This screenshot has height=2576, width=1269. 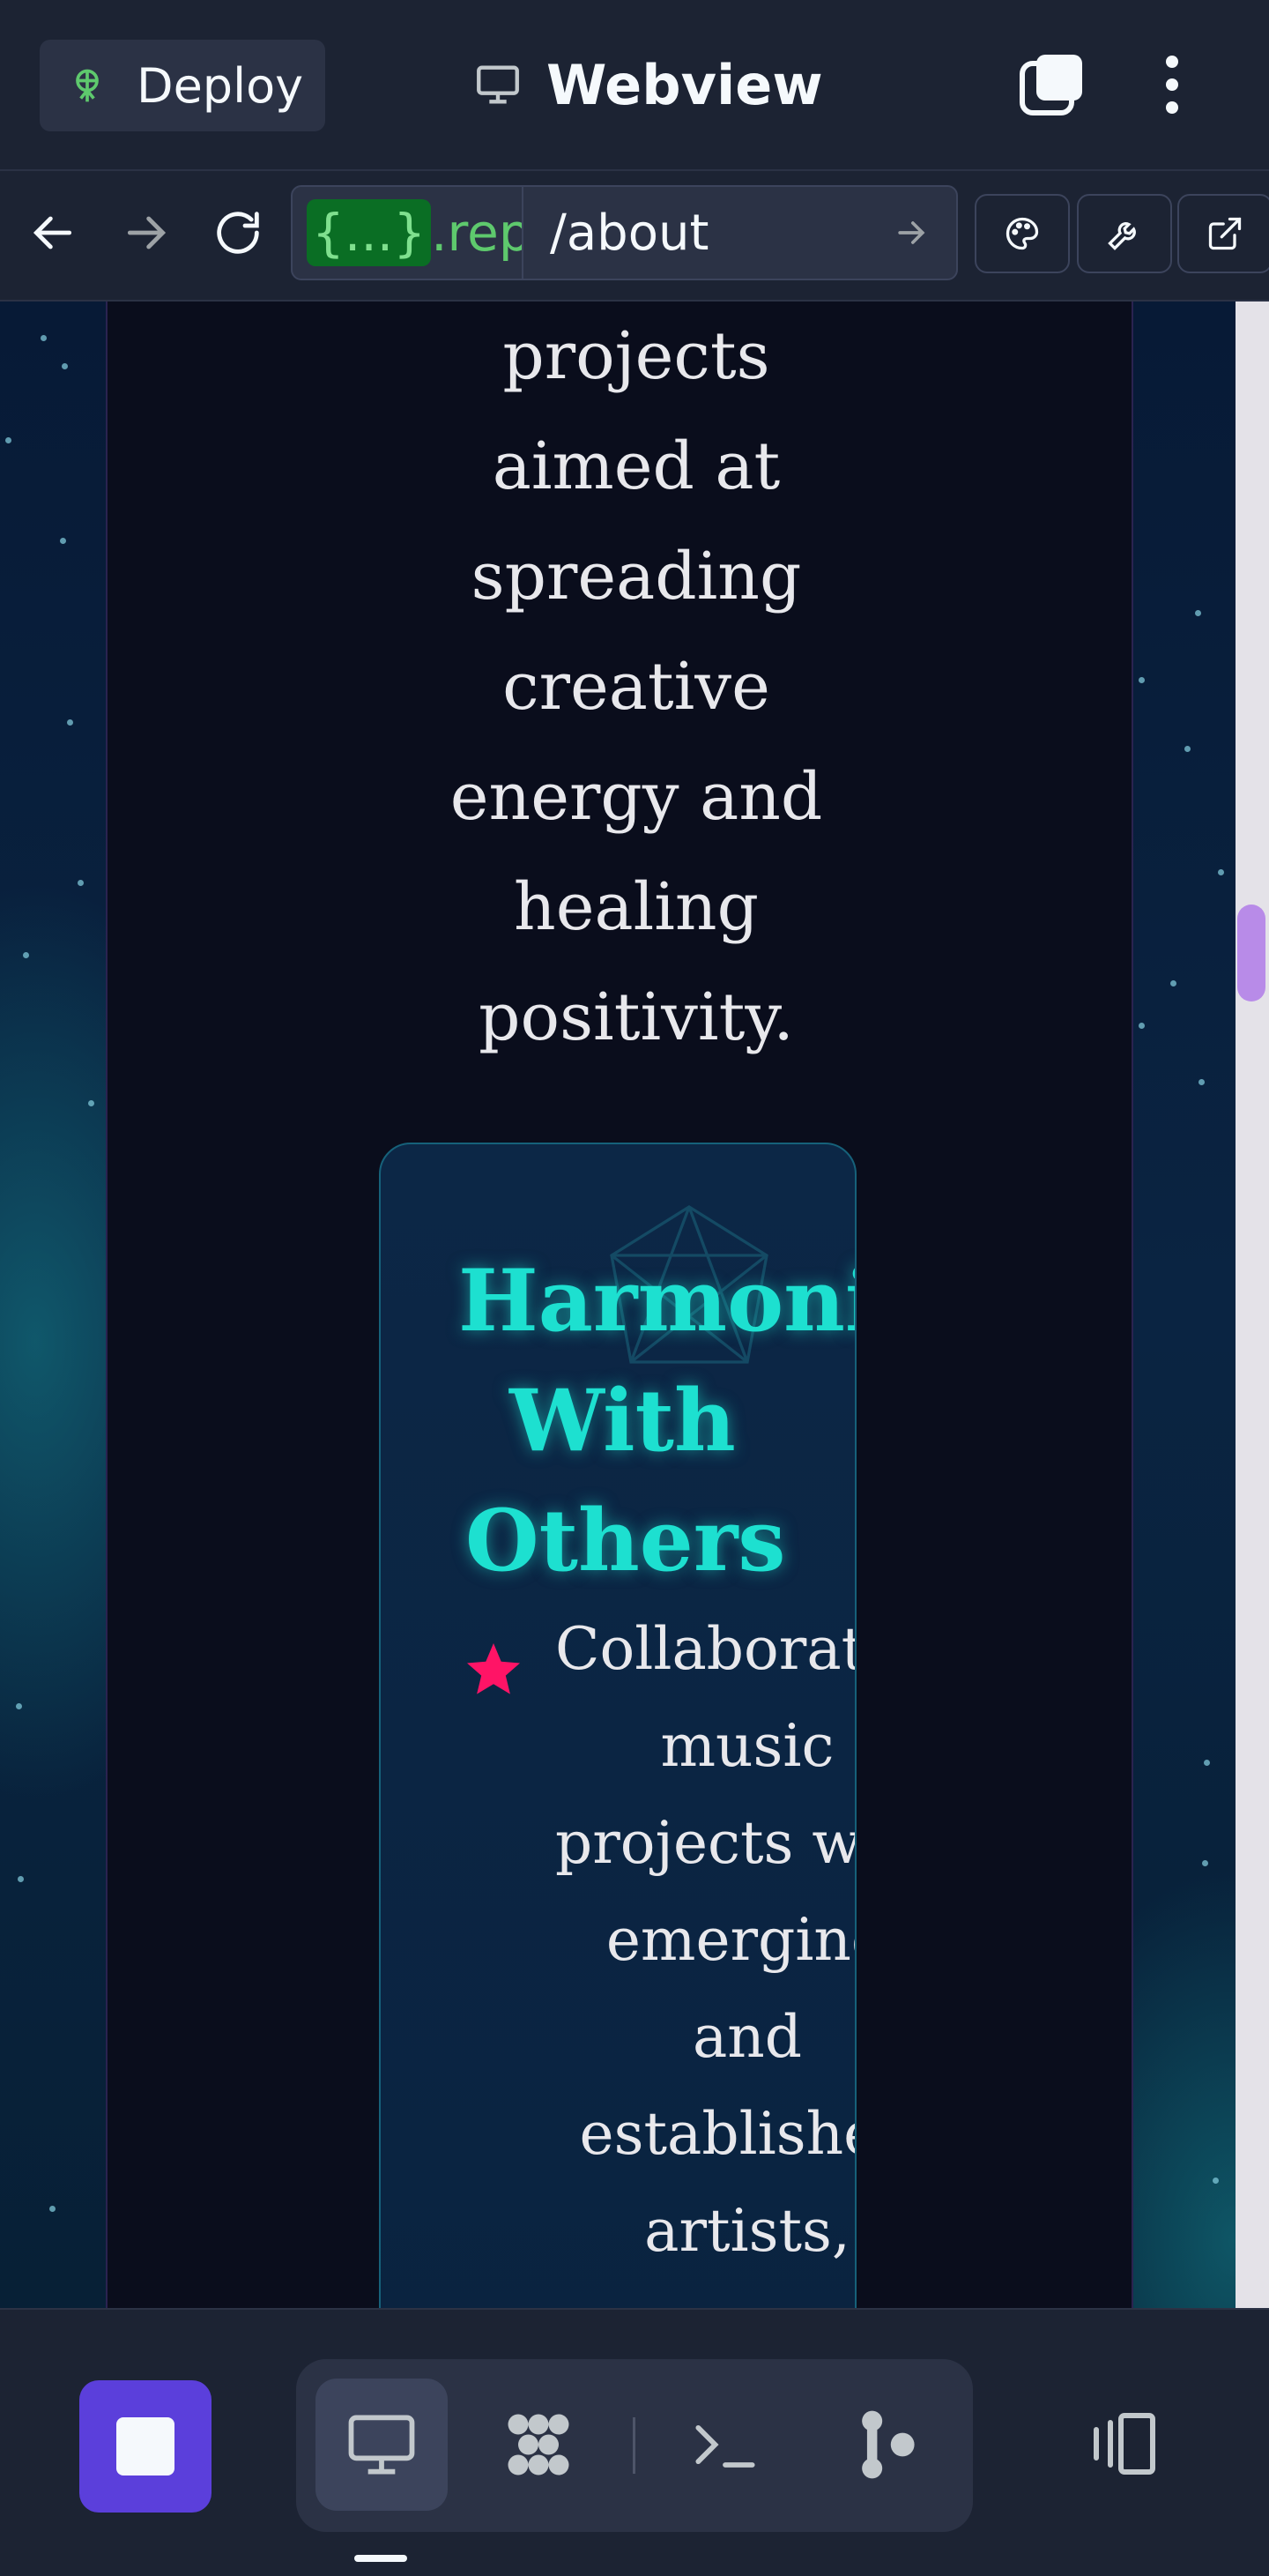 What do you see at coordinates (221, 85) in the screenshot?
I see `deploy-label: Deploy` at bounding box center [221, 85].